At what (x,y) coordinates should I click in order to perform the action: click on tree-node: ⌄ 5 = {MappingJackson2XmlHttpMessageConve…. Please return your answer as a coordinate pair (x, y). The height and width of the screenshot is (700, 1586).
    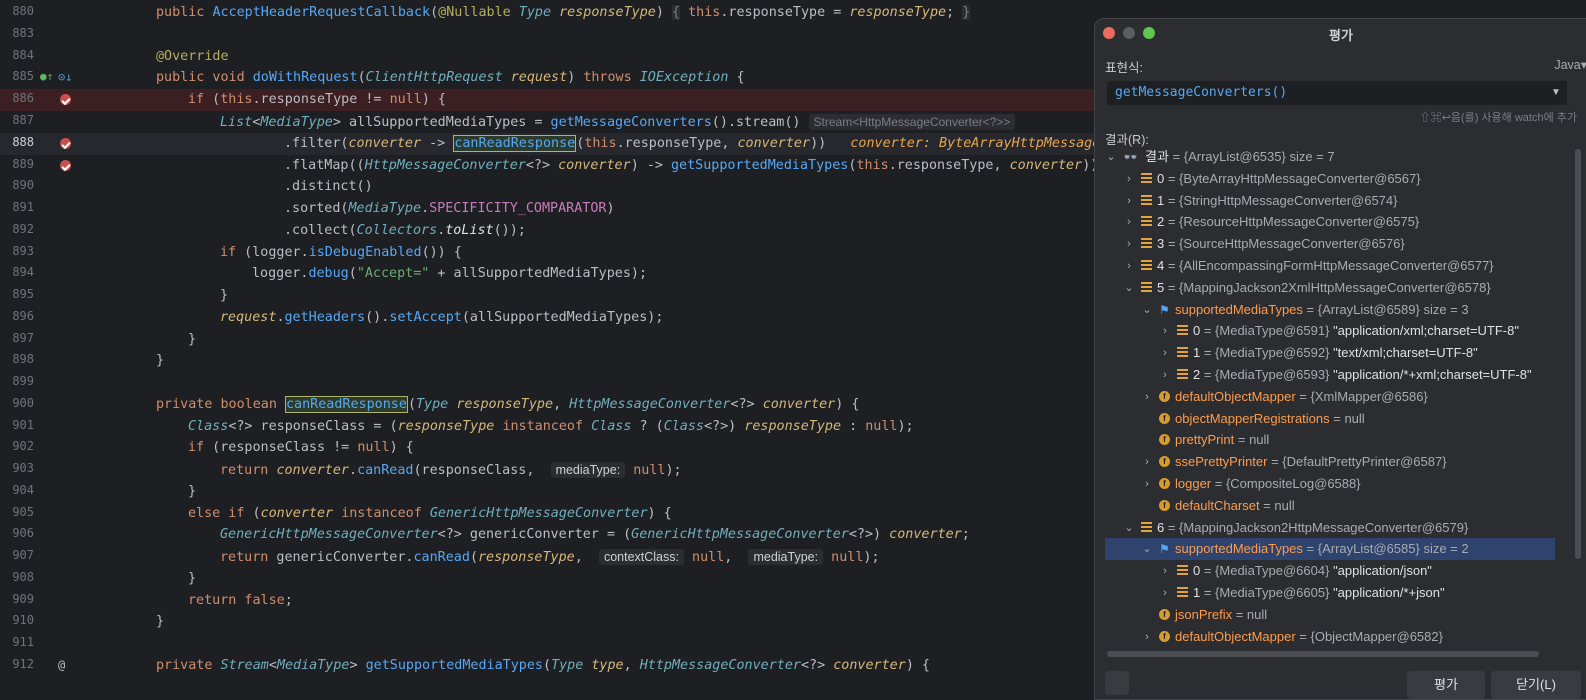
    Looking at the image, I should click on (1330, 288).